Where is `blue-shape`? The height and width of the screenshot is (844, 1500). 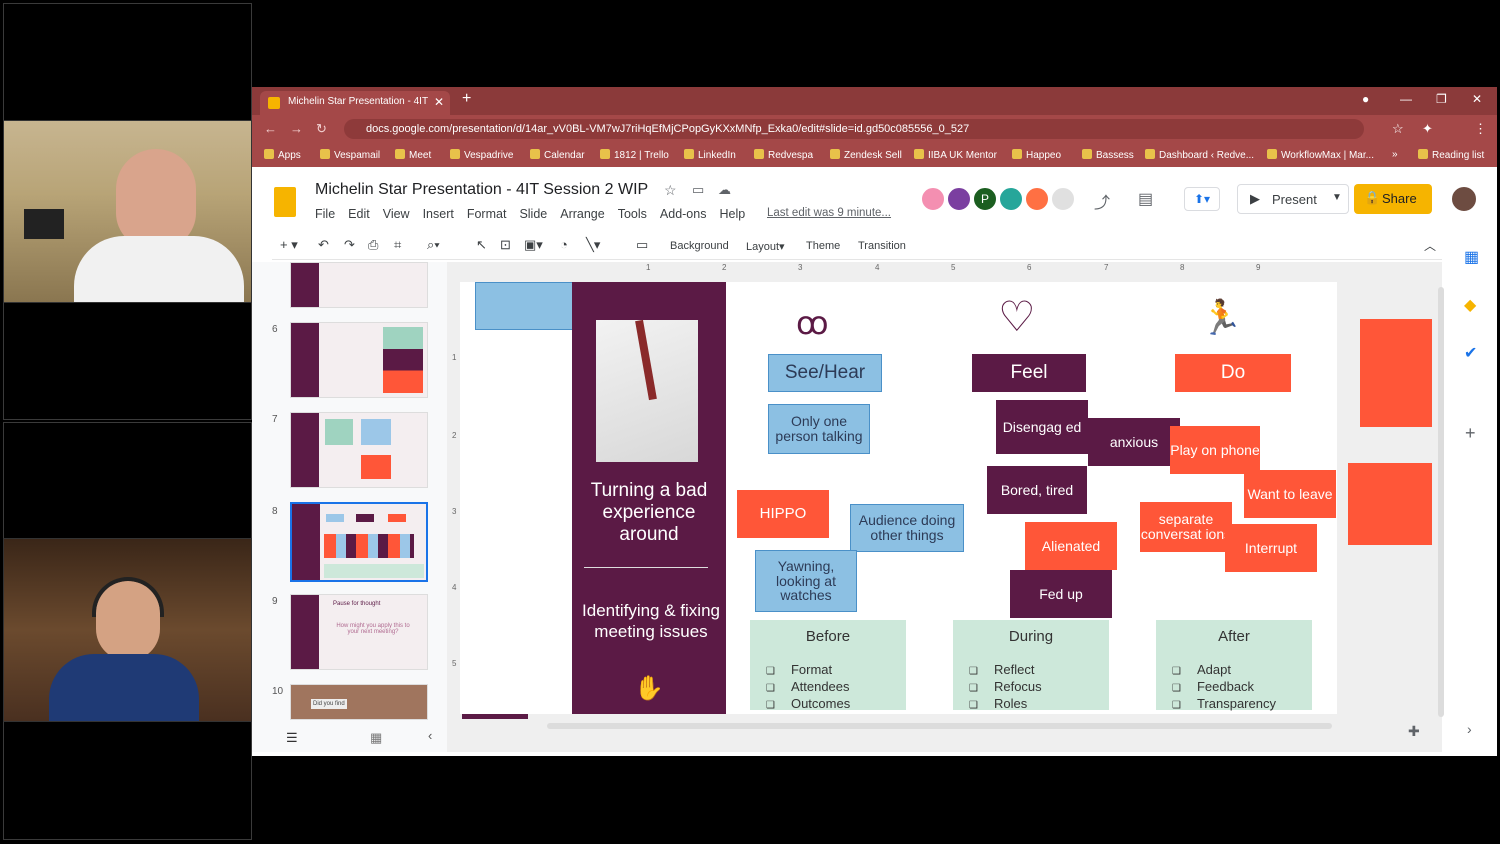 blue-shape is located at coordinates (525, 306).